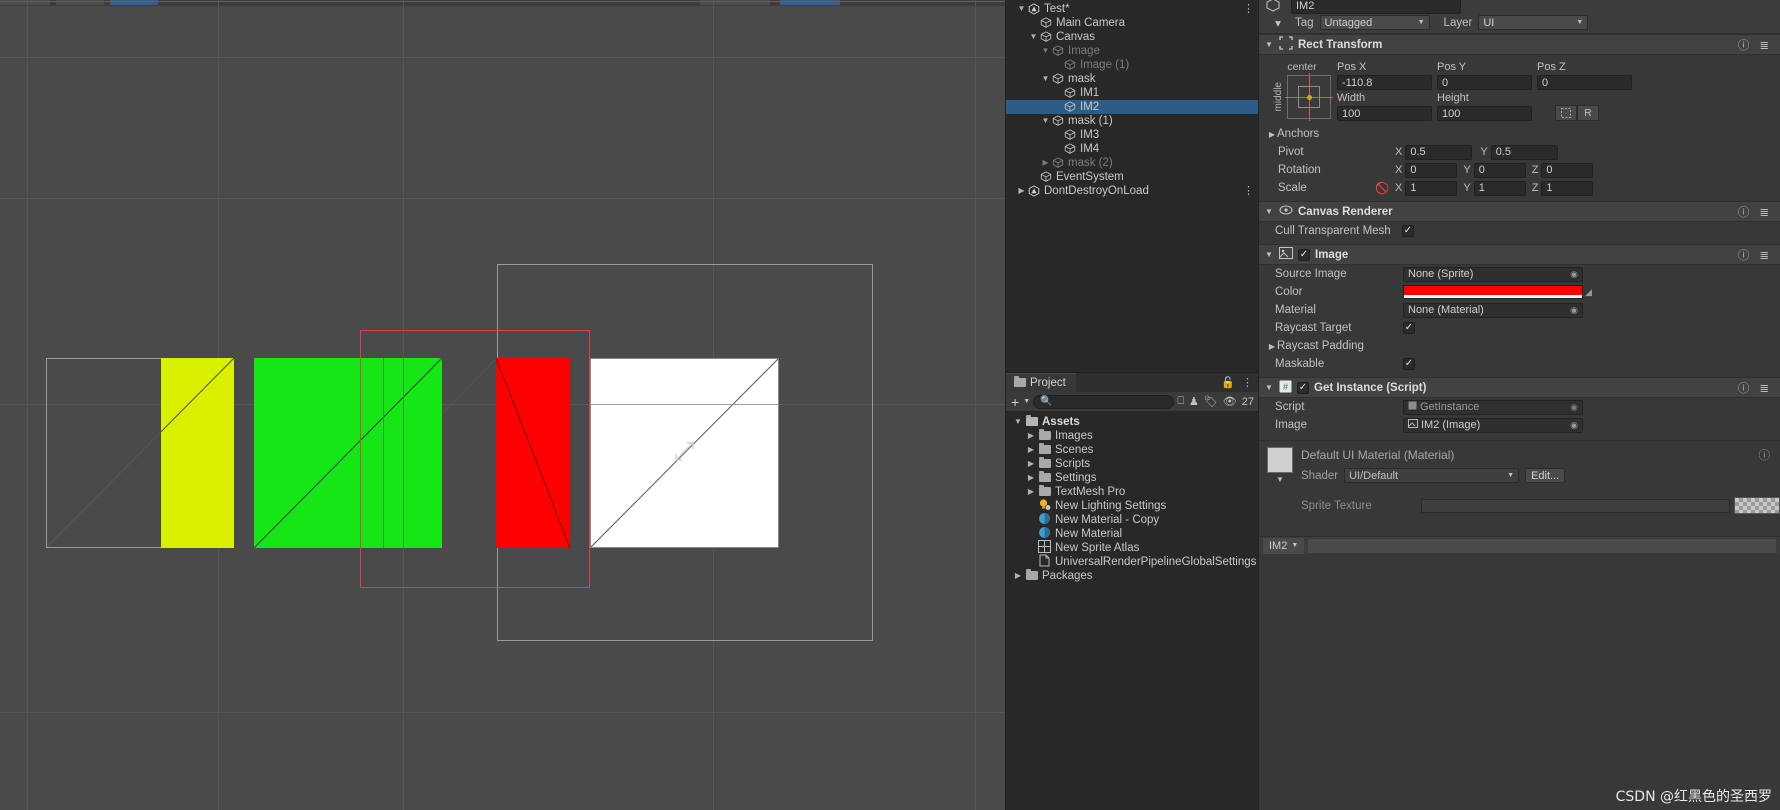 This screenshot has width=1780, height=810. I want to click on get-instance-enabled-checkbox: ✓, so click(1303, 387).